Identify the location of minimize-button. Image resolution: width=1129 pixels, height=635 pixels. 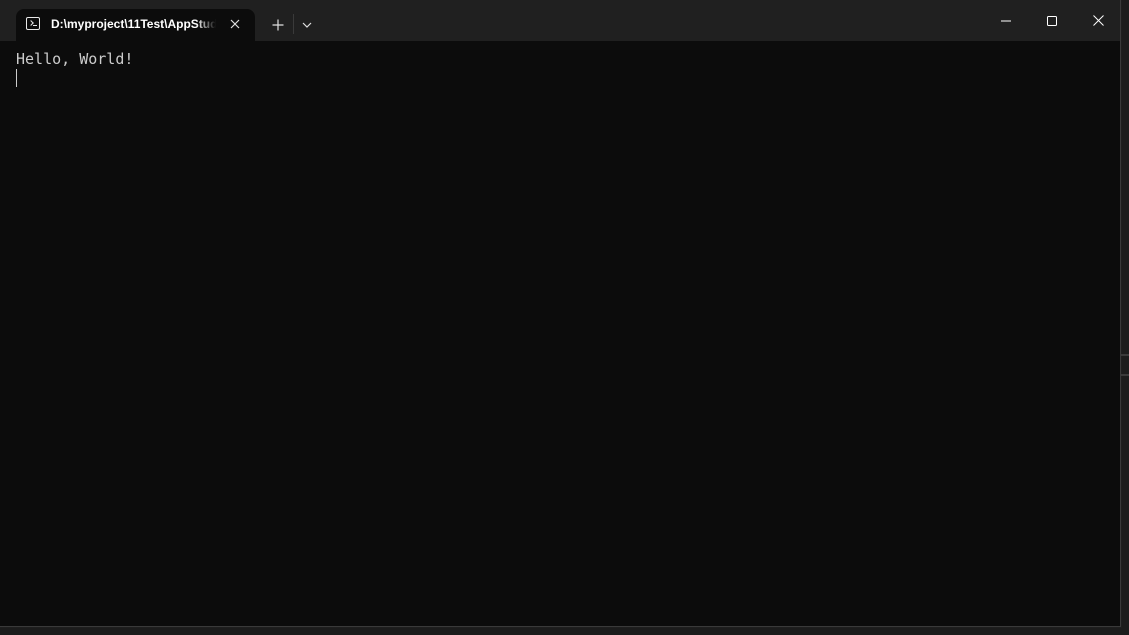
(1006, 20).